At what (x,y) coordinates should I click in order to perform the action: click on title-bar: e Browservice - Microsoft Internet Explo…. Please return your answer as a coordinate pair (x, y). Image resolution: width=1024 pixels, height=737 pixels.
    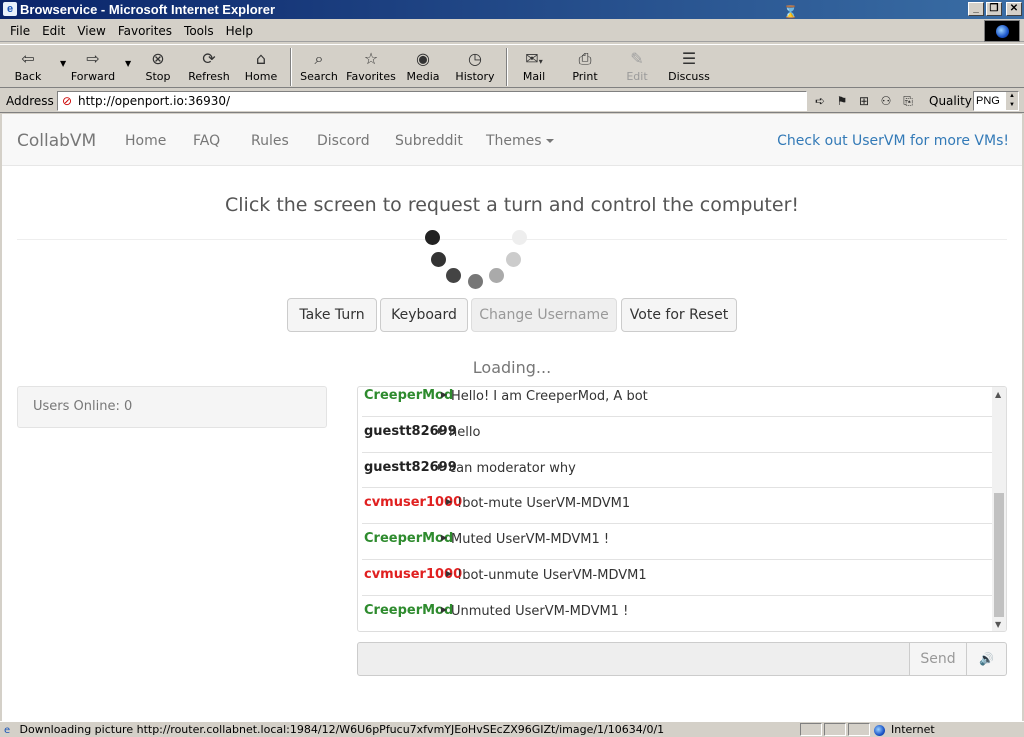
    Looking at the image, I should click on (512, 9).